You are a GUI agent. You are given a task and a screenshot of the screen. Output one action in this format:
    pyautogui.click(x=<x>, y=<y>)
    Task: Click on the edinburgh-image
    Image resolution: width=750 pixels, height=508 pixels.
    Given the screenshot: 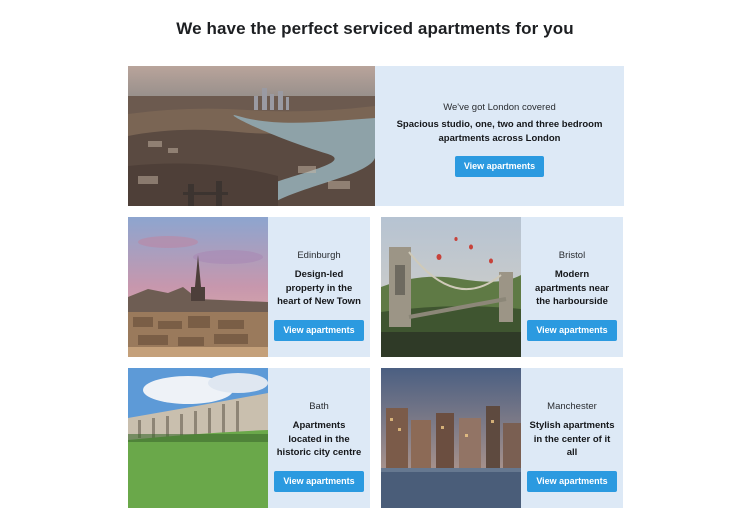 What is the action you would take?
    pyautogui.click(x=198, y=287)
    